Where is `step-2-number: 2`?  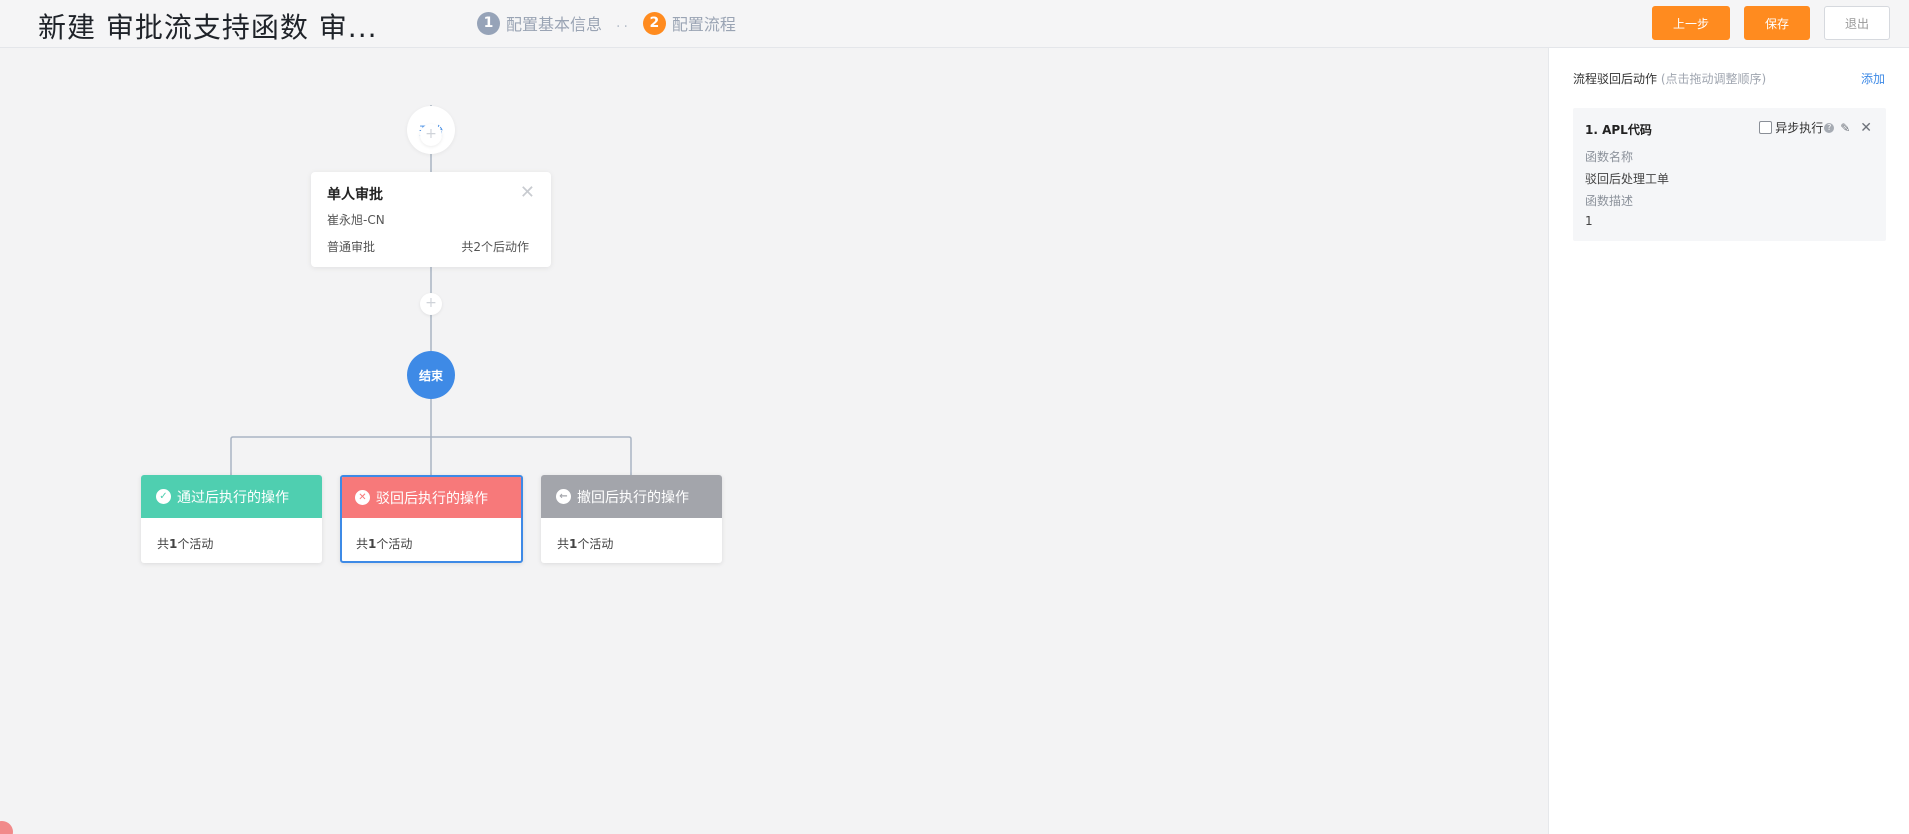
step-2-number: 2 is located at coordinates (654, 23).